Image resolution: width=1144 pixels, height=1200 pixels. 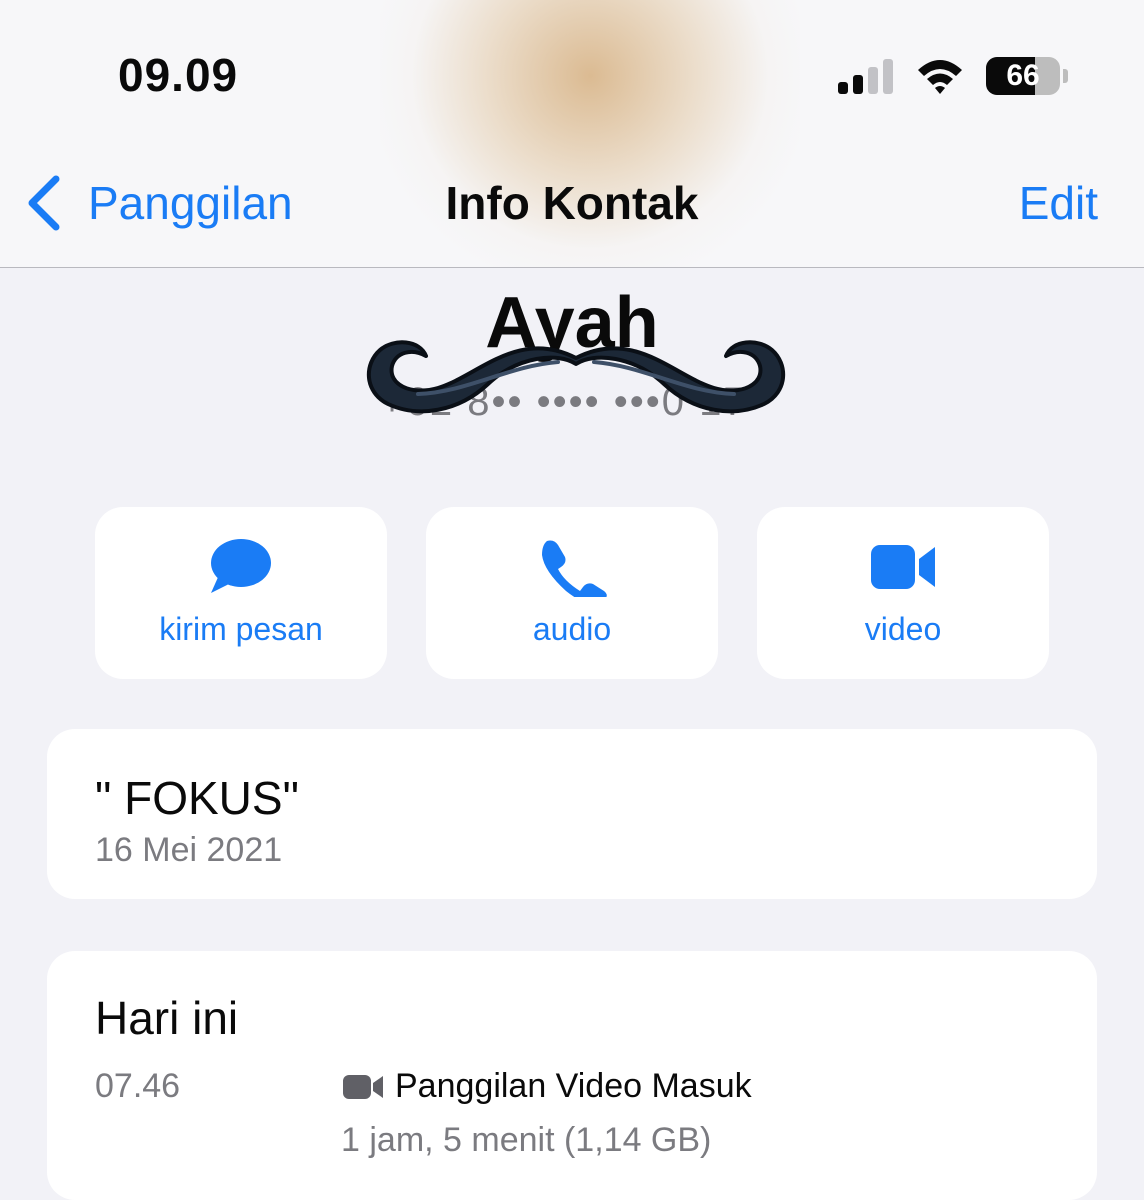 I want to click on cellular-signal-icon, so click(x=868, y=76).